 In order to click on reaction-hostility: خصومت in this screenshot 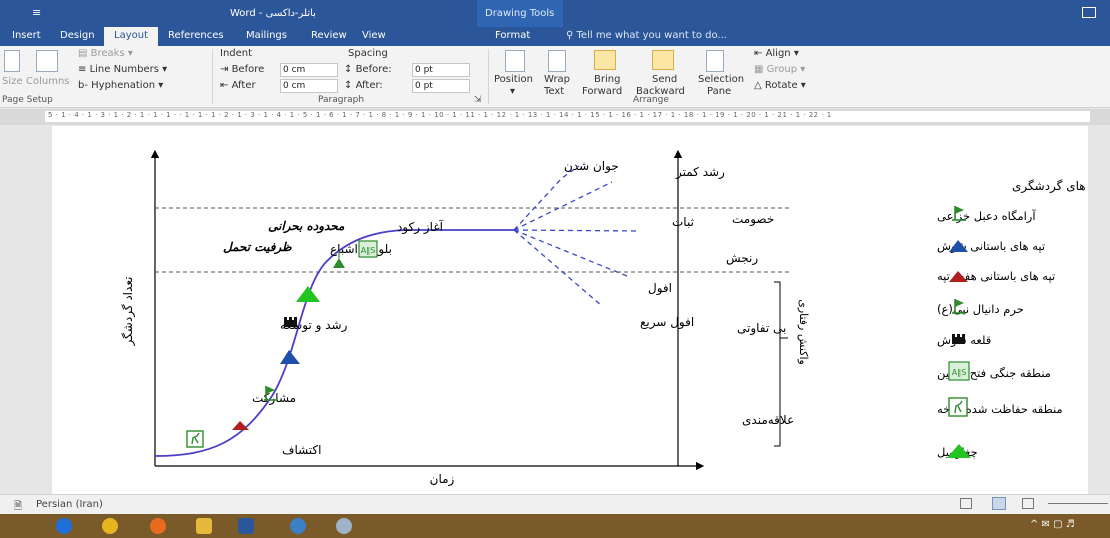, I will do `click(753, 219)`.